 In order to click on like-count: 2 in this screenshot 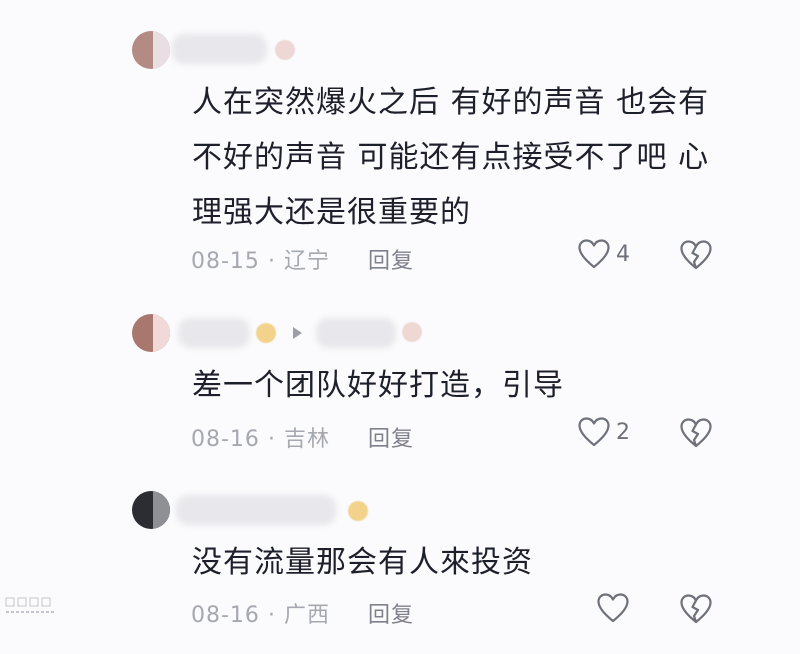, I will do `click(623, 432)`.